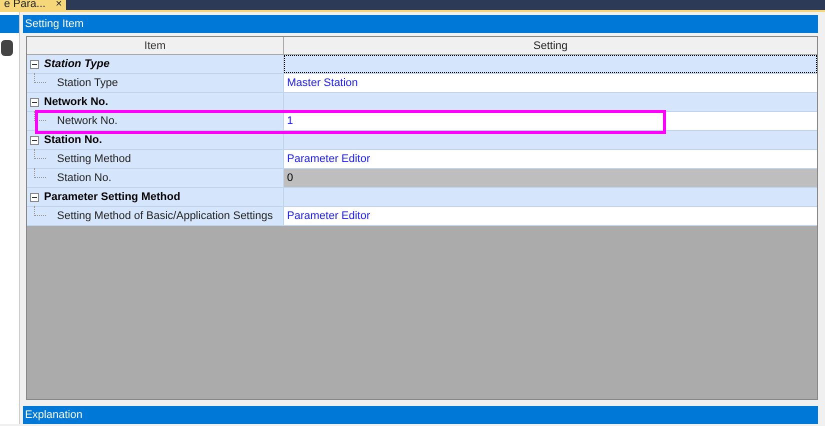 This screenshot has width=825, height=426. I want to click on item-label: Network No., so click(87, 121).